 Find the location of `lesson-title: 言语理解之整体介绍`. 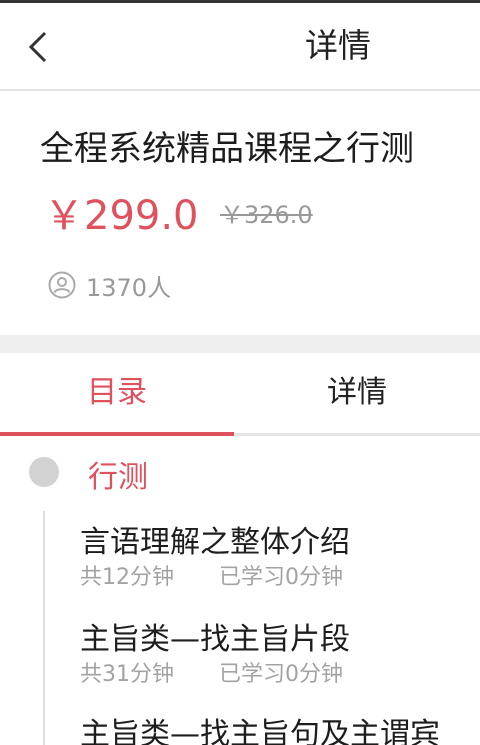

lesson-title: 言语理解之整体介绍 is located at coordinates (215, 542).